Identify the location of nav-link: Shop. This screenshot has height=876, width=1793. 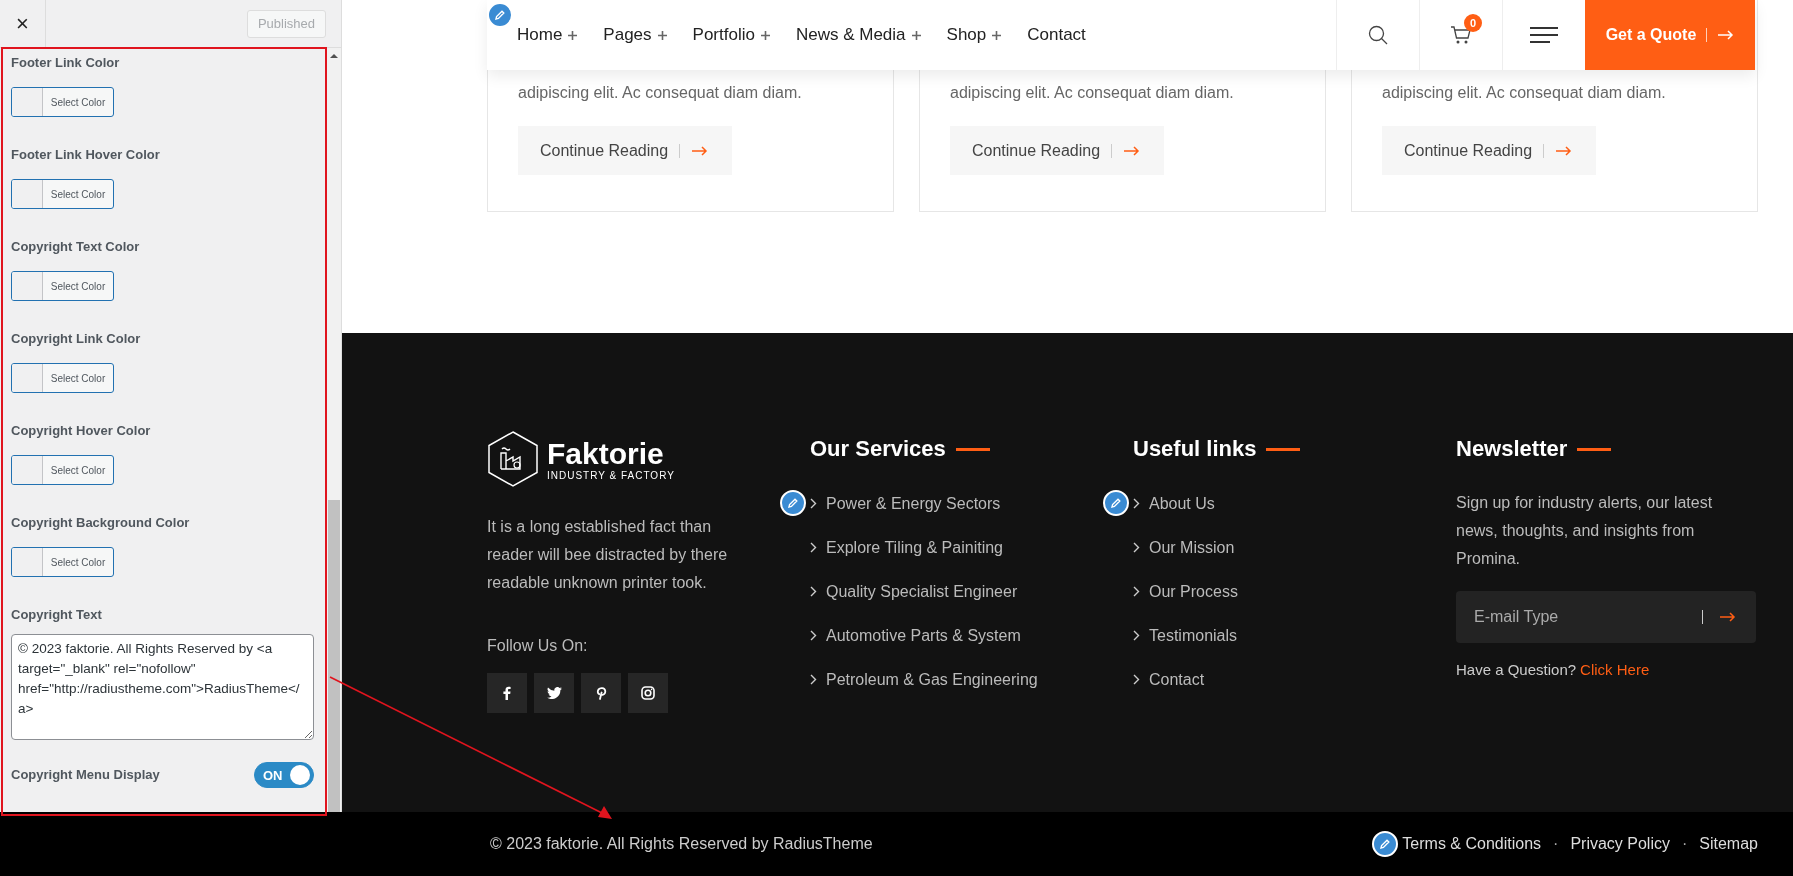
(974, 35).